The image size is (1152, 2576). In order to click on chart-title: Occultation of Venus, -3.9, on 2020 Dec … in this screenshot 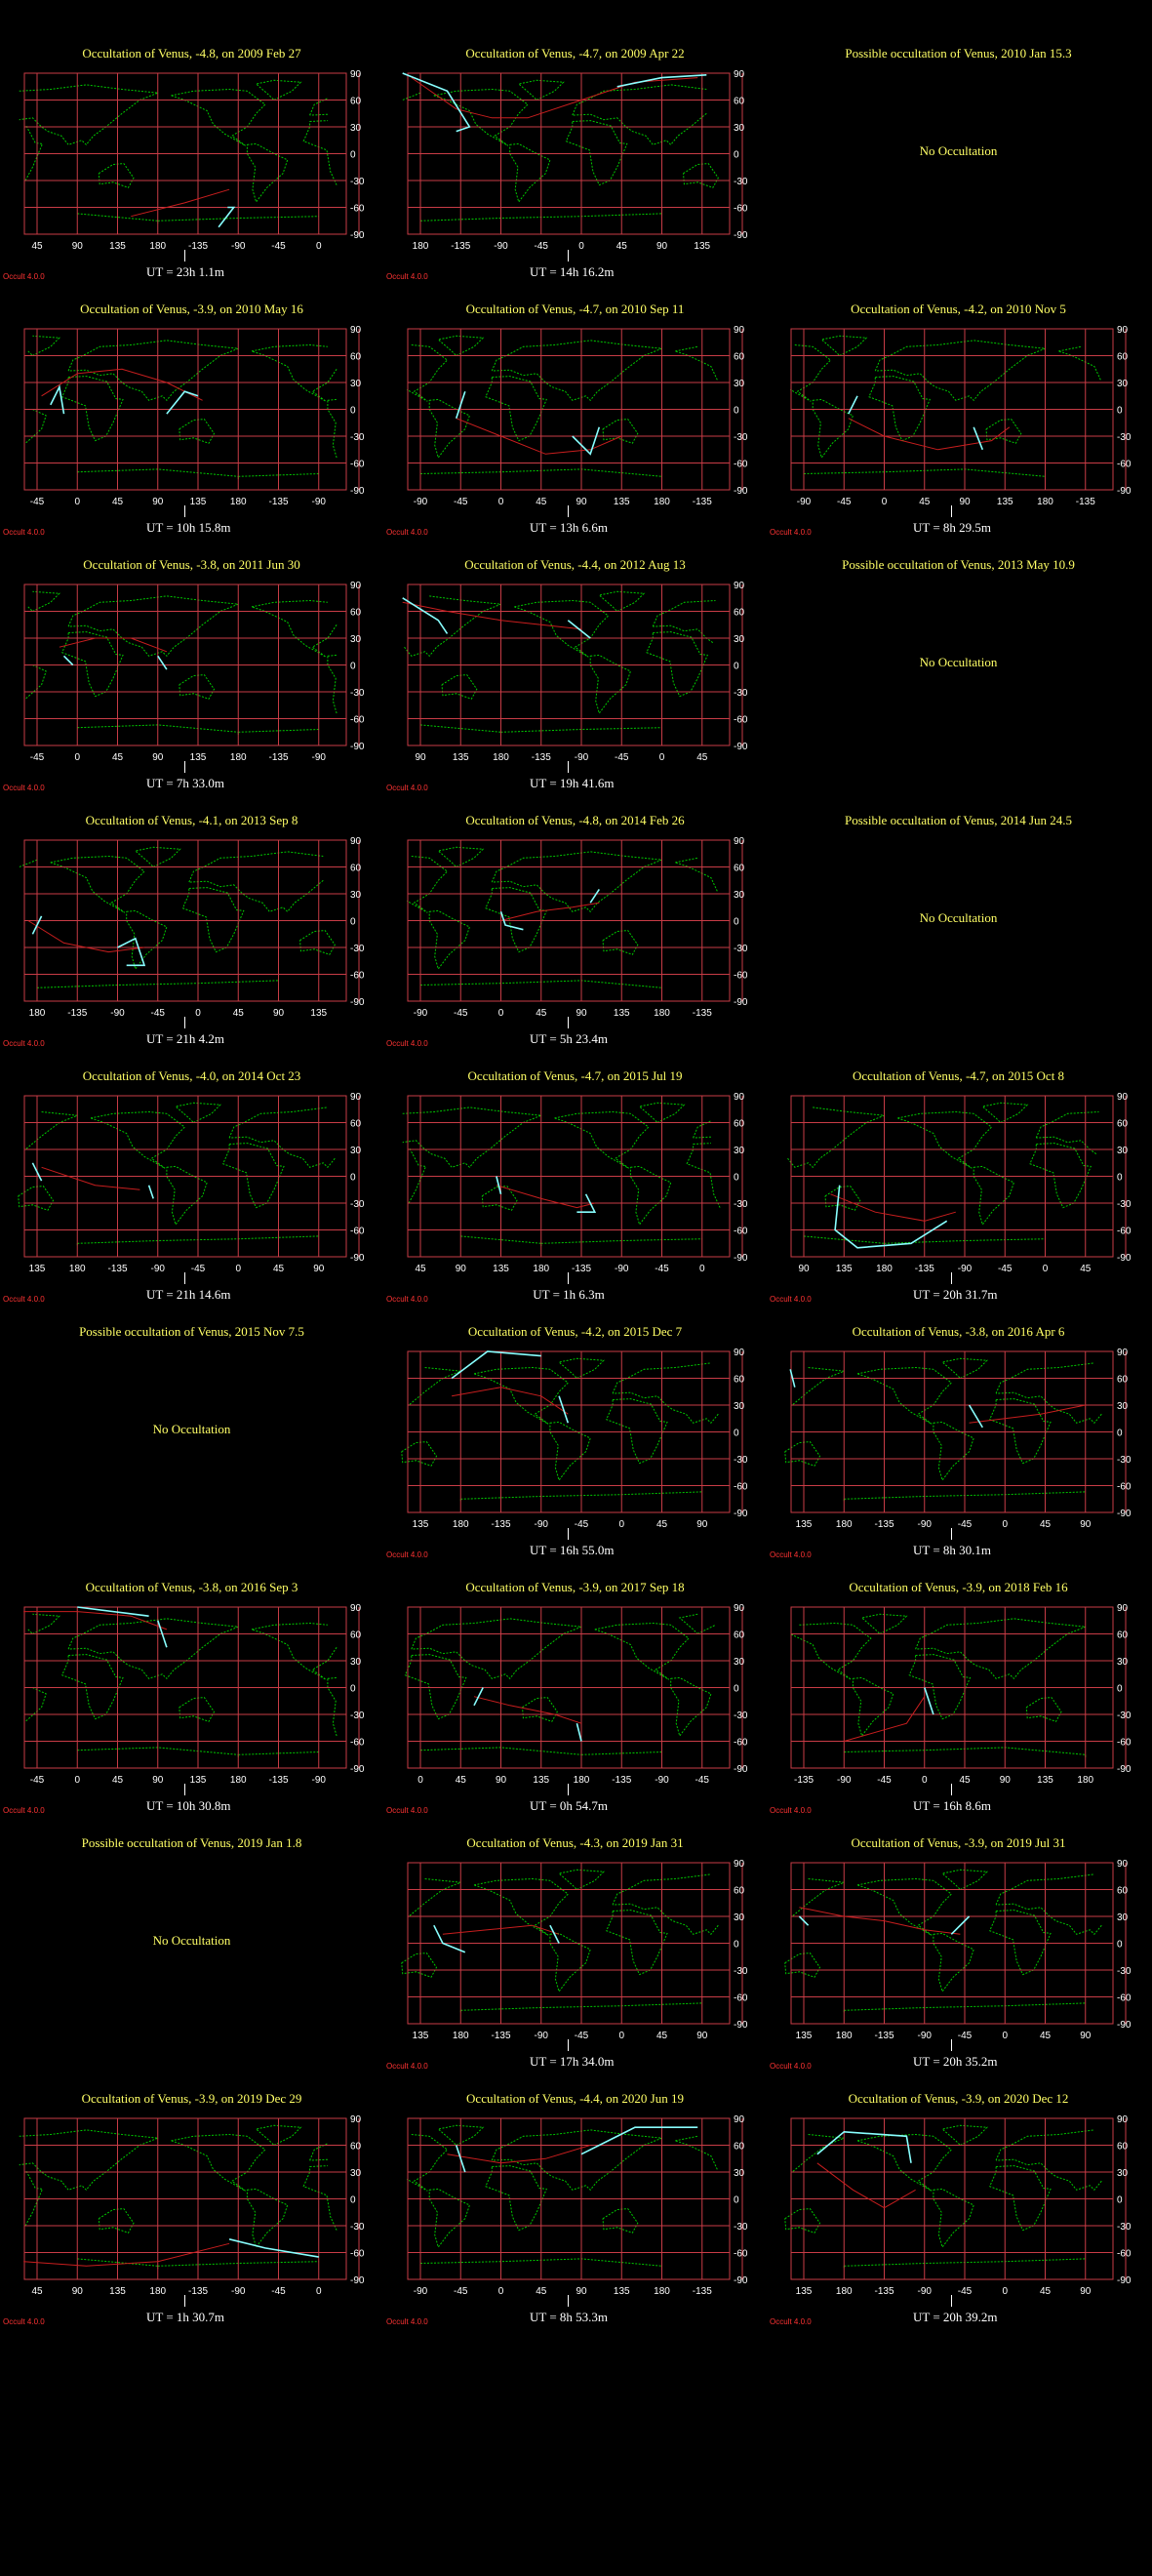, I will do `click(958, 2098)`.